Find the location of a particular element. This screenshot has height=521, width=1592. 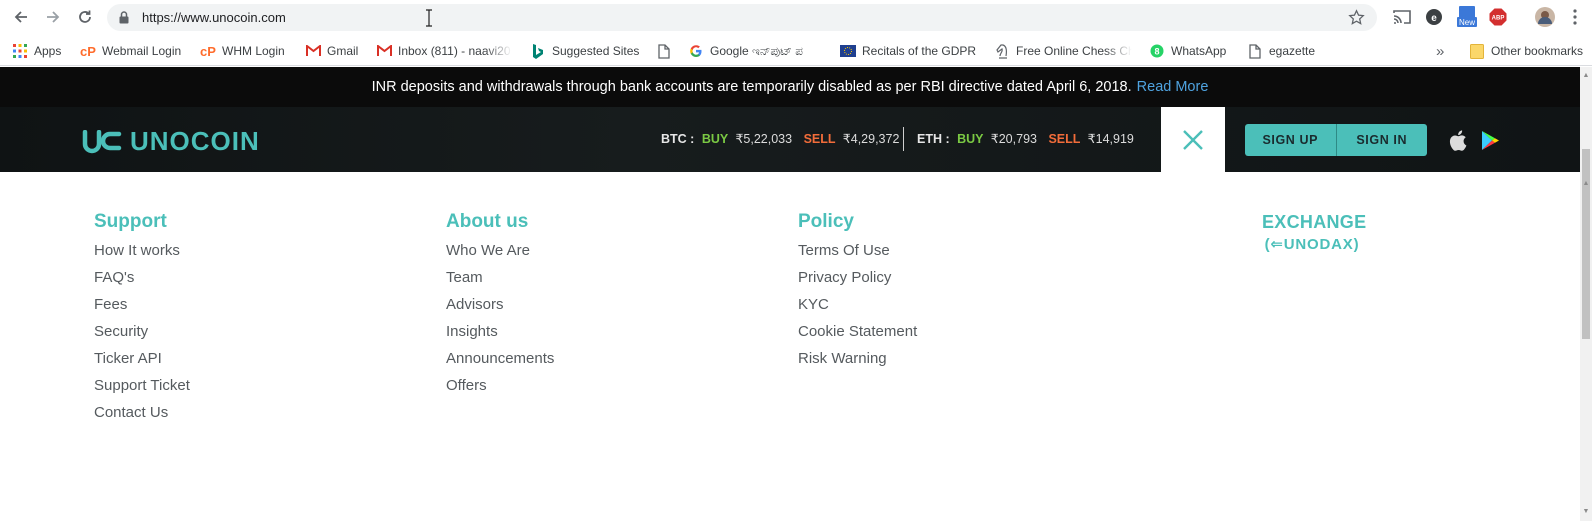

bookmark-gdpr: Recitals of the GDPR is located at coordinates (908, 51).